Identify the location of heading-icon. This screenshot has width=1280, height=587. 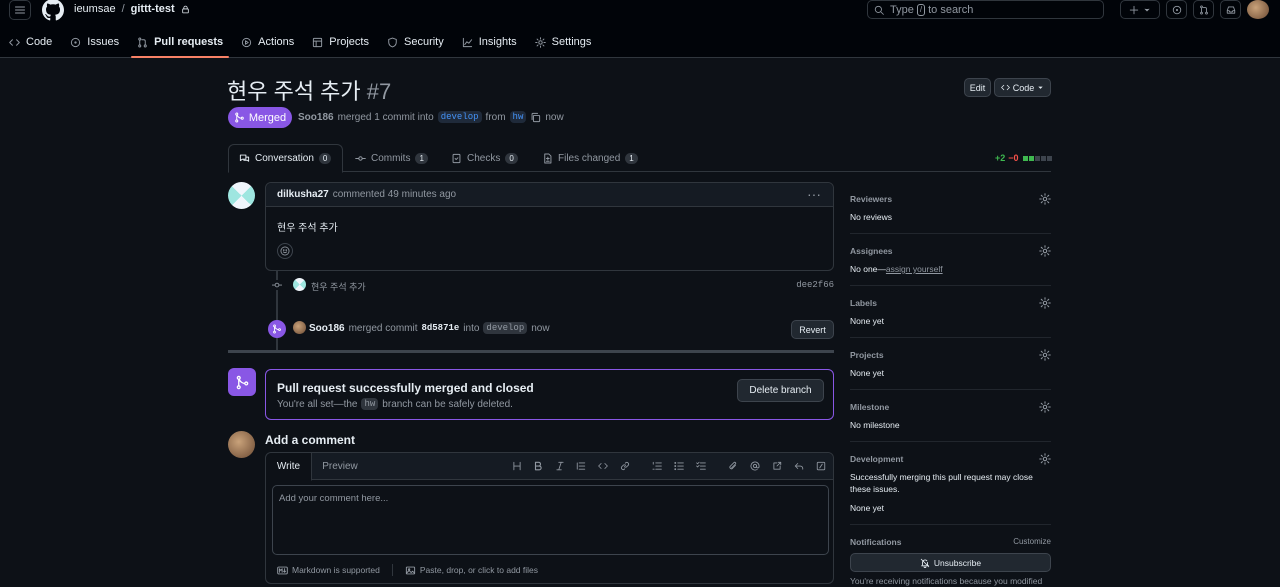
(517, 466).